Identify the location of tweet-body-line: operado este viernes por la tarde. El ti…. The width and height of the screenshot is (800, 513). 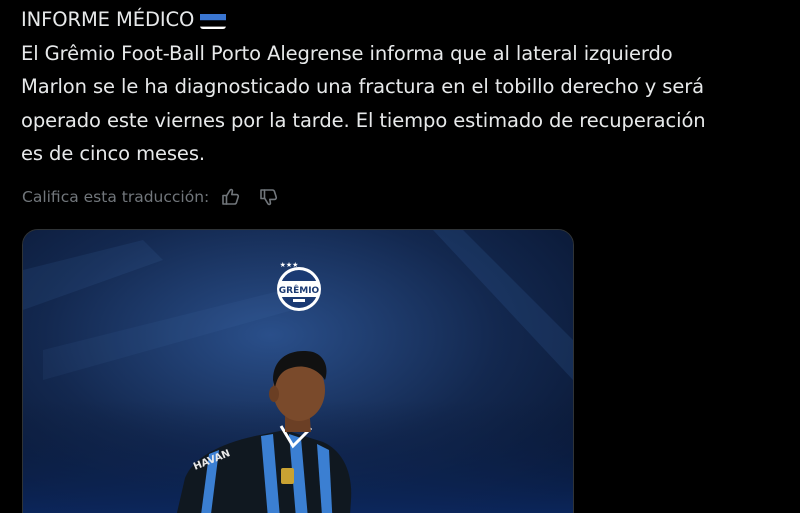
(363, 120).